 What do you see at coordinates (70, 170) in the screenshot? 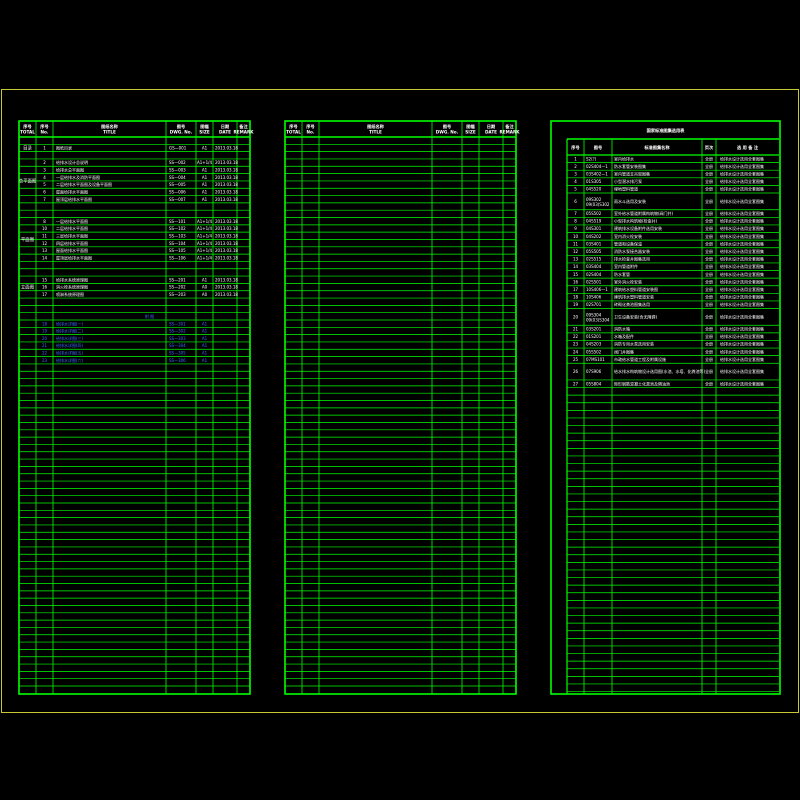
I see `drawing-title: 给排水总平面图` at bounding box center [70, 170].